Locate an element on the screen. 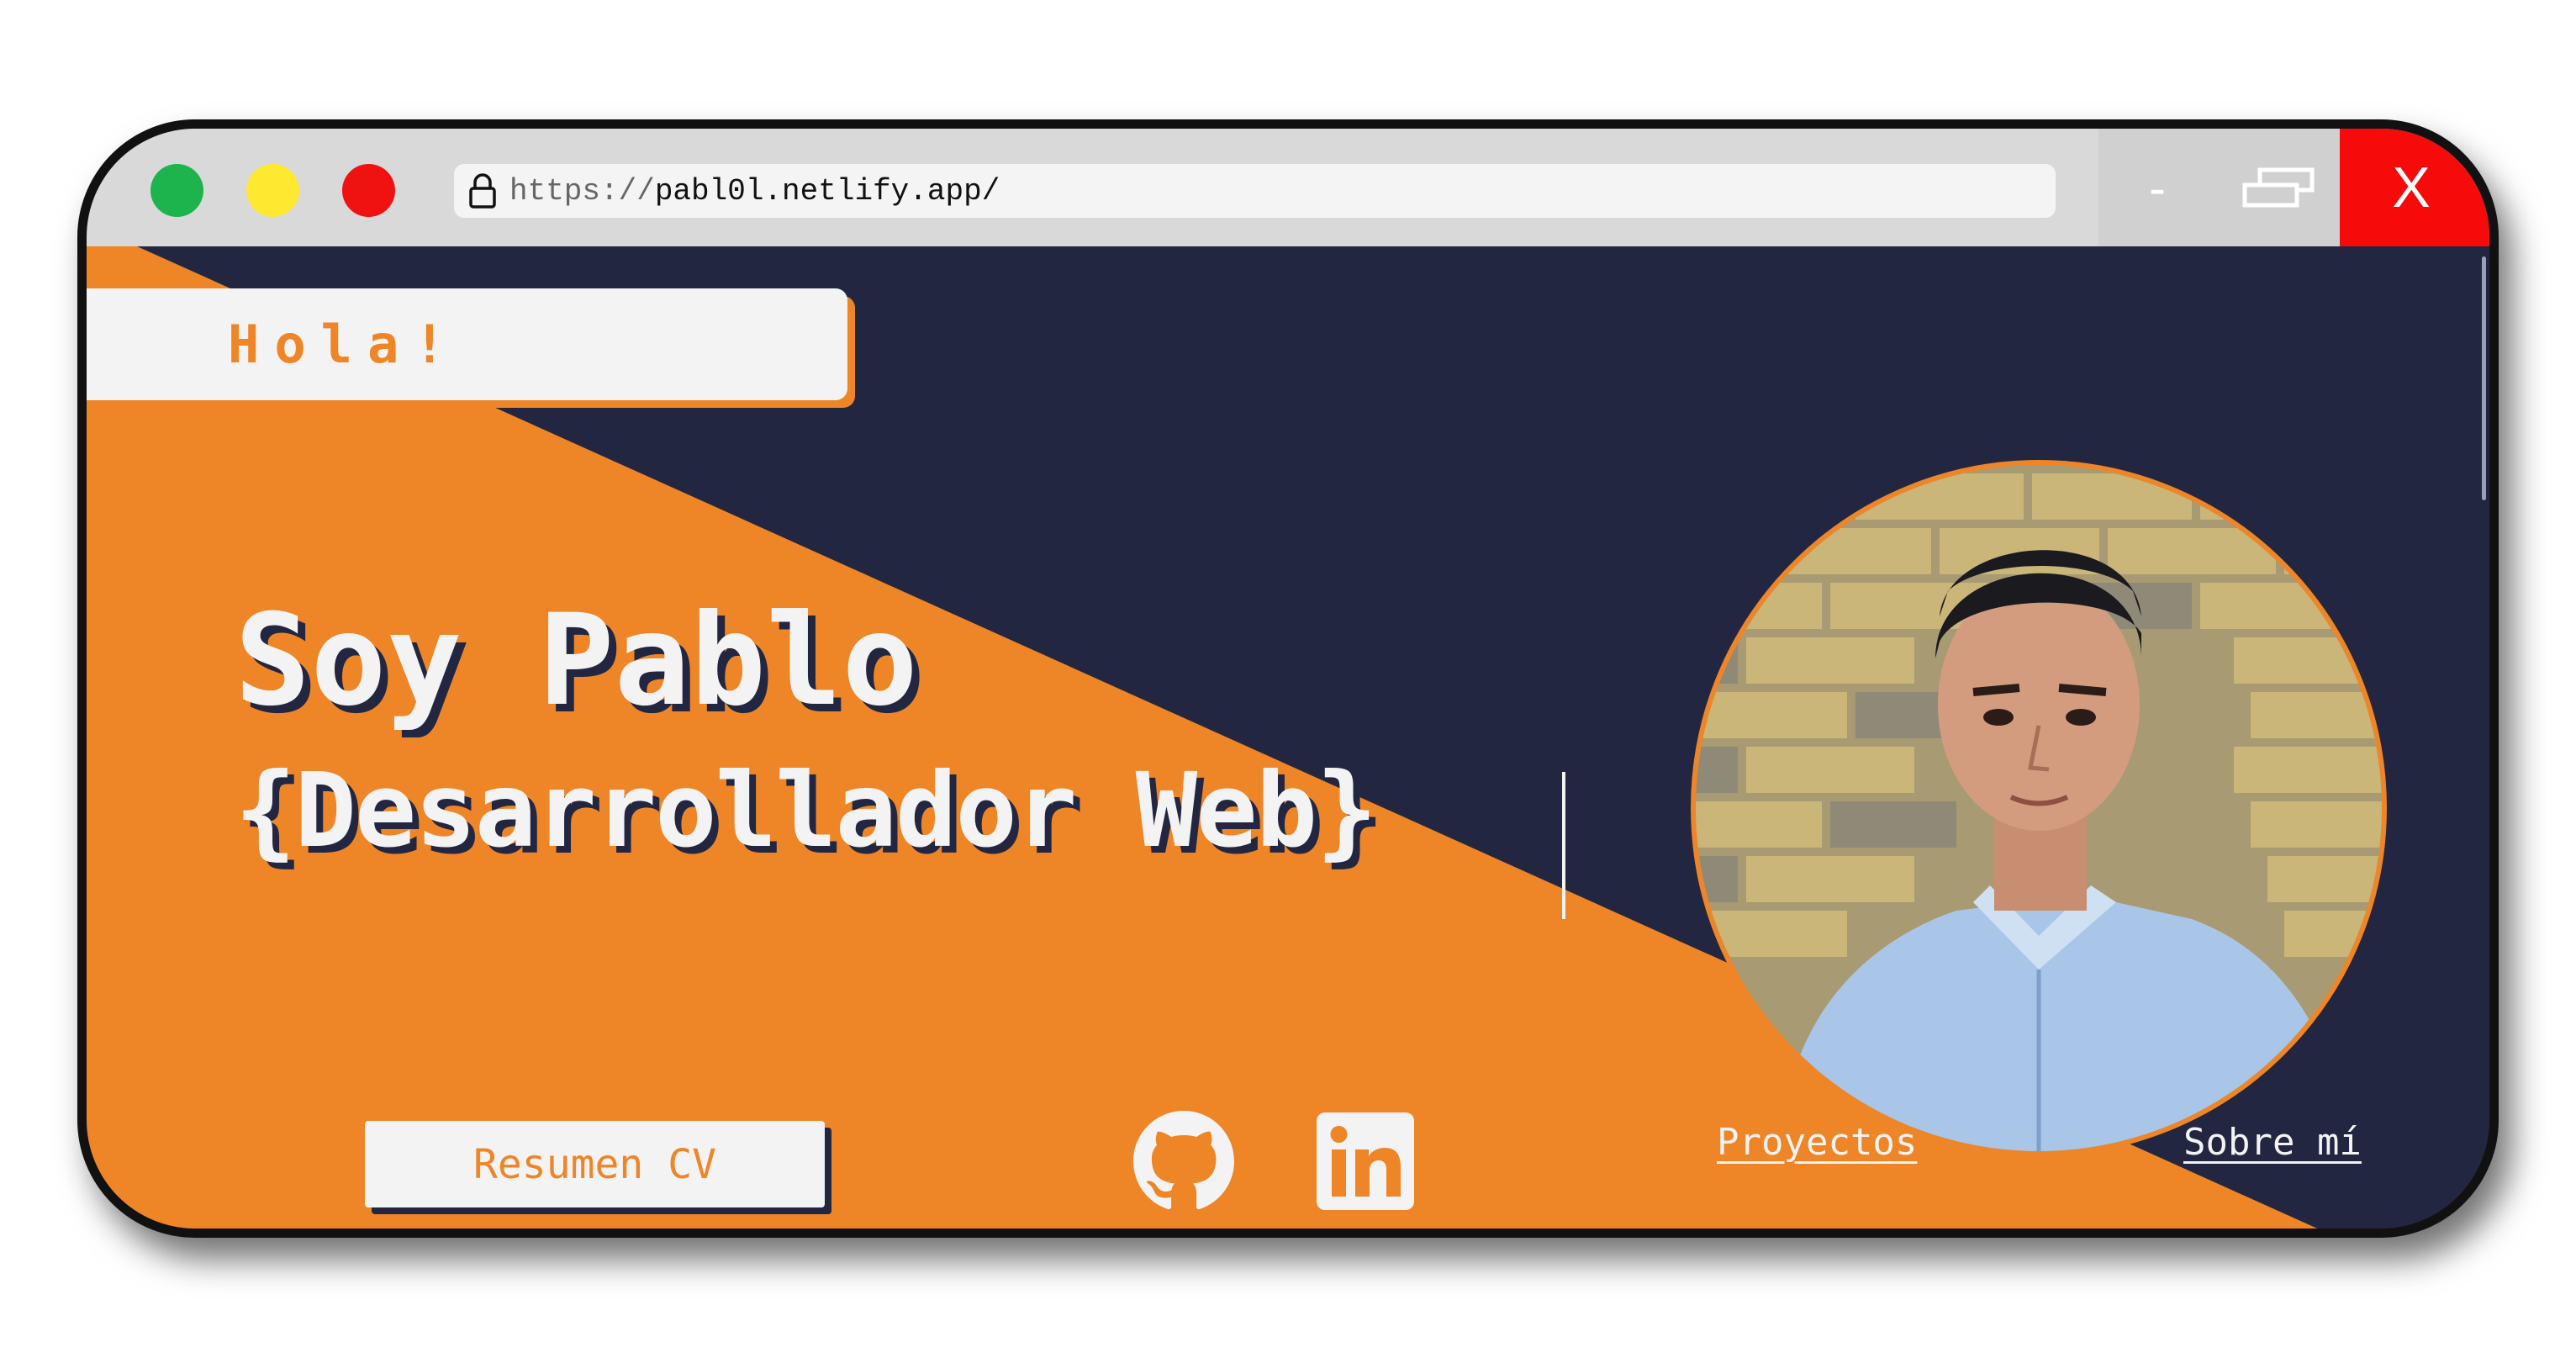  restore-icon is located at coordinates (2278, 187).